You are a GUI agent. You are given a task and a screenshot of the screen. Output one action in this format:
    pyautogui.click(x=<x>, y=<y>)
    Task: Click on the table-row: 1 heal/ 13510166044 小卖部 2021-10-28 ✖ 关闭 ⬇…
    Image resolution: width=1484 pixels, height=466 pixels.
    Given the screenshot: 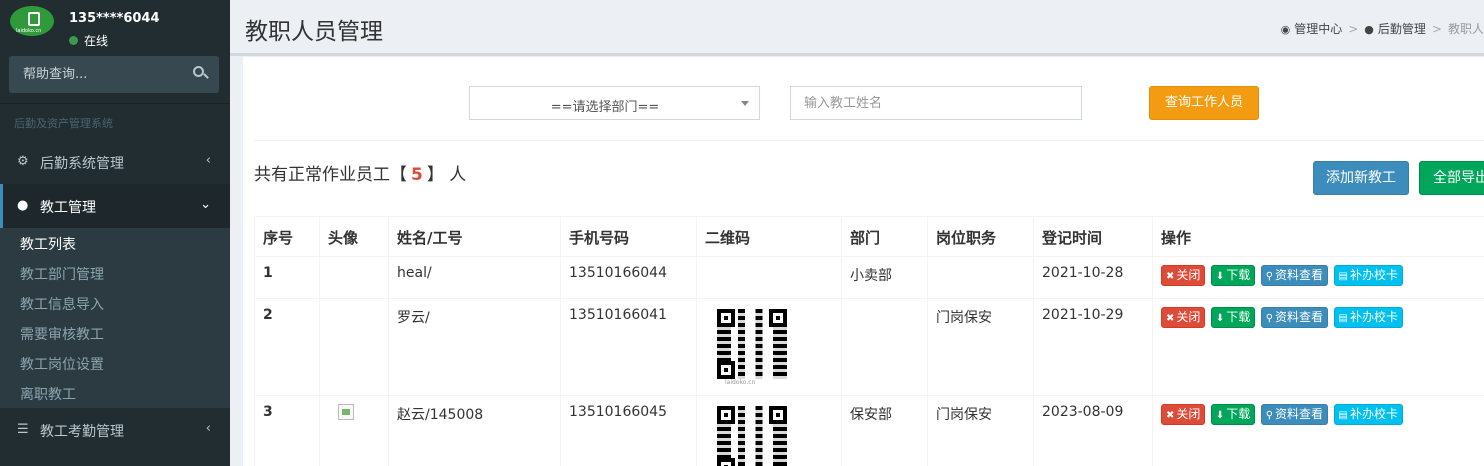 What is the action you would take?
    pyautogui.click(x=869, y=277)
    